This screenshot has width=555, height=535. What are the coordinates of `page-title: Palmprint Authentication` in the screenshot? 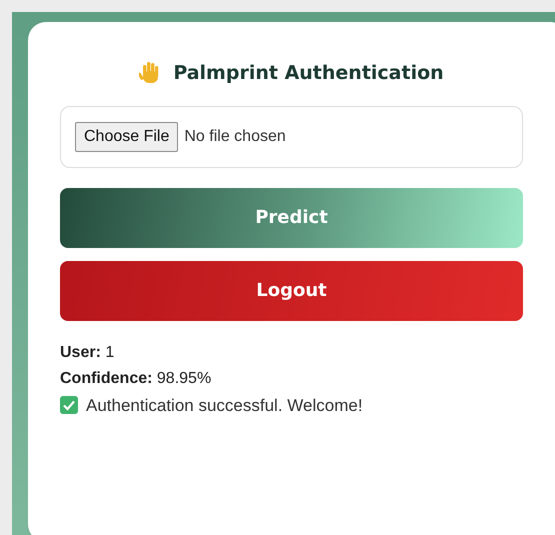 It's located at (308, 73).